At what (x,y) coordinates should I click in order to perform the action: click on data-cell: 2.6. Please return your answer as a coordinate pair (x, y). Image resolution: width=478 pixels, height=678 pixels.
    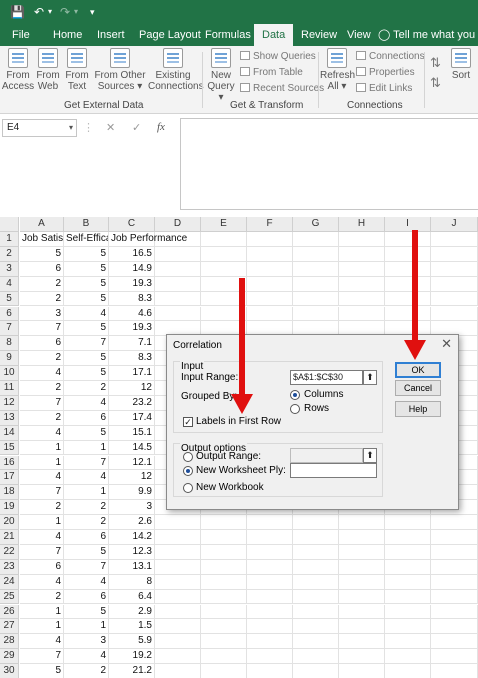
    Looking at the image, I should click on (132, 522).